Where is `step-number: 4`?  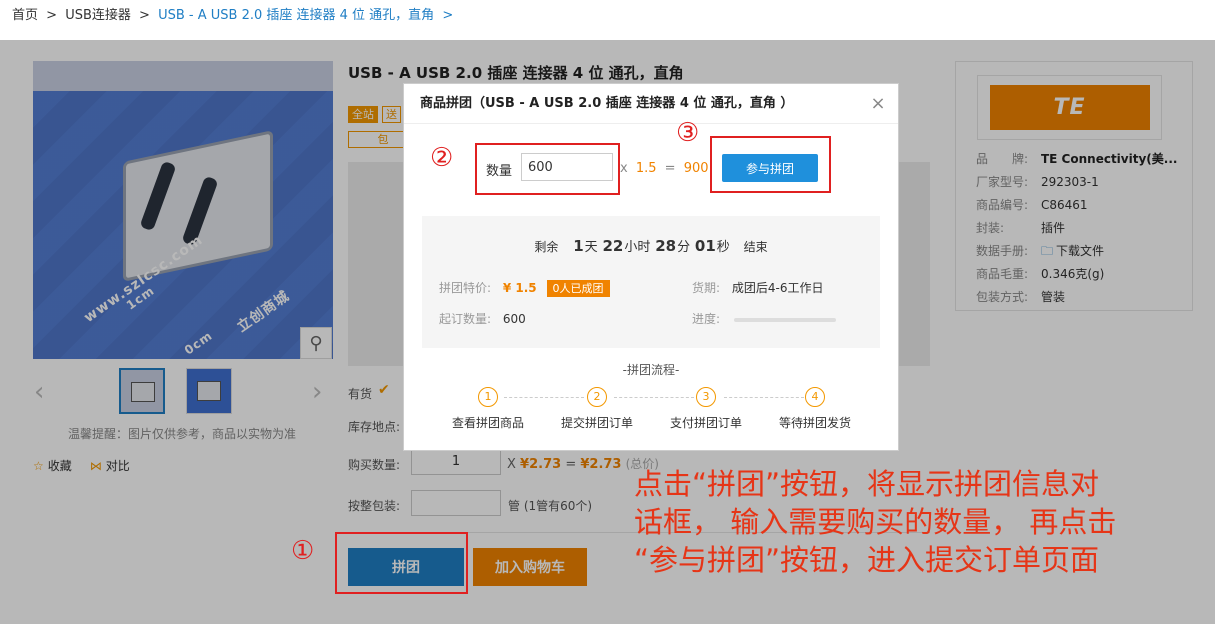 step-number: 4 is located at coordinates (815, 397).